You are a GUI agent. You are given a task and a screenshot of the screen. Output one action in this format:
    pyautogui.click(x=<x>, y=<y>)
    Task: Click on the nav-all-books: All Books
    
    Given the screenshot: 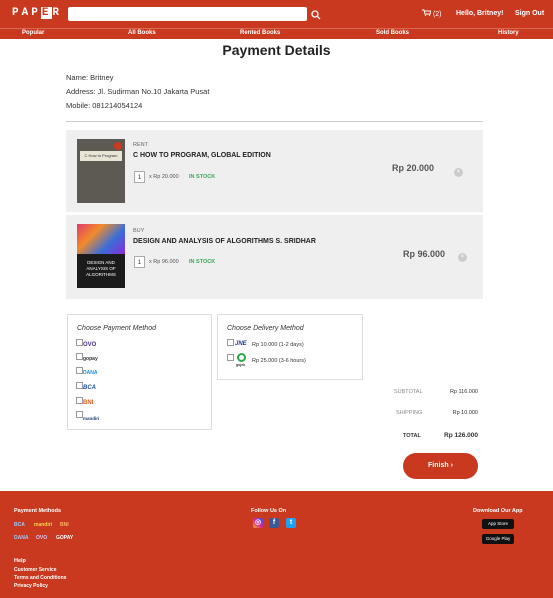 What is the action you would take?
    pyautogui.click(x=142, y=33)
    